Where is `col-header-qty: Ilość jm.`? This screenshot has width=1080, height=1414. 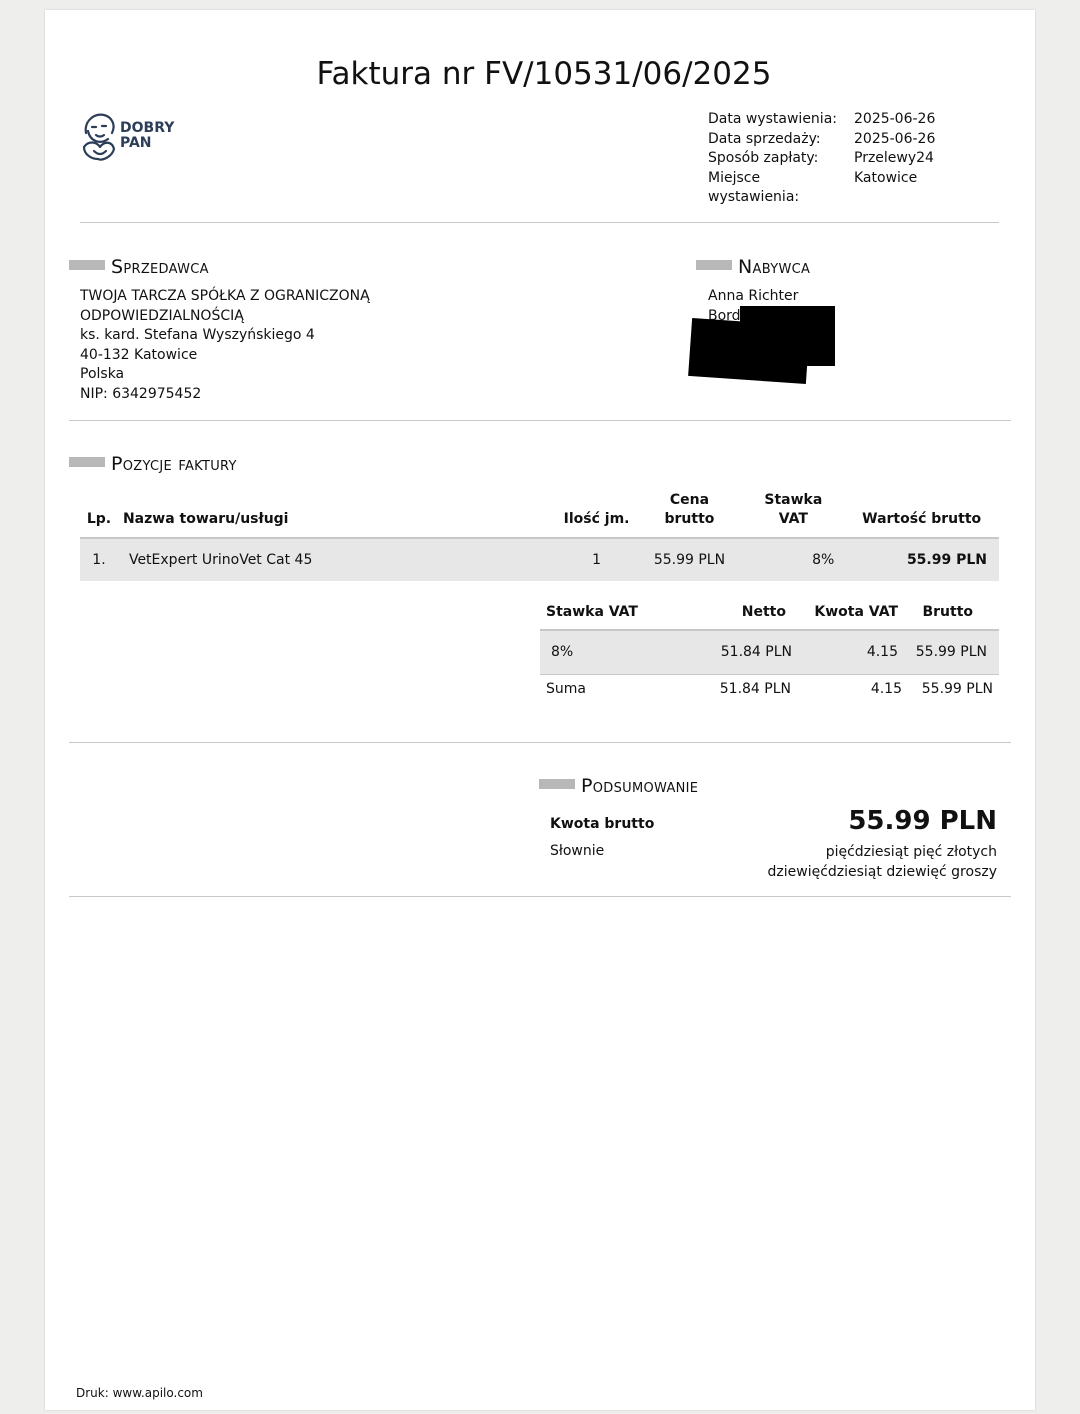
col-header-qty: Ilość jm. is located at coordinates (596, 519).